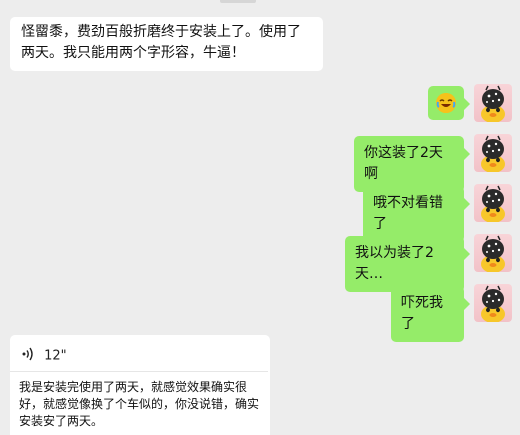  What do you see at coordinates (446, 103) in the screenshot?
I see `laughing-crying-emoji-icon` at bounding box center [446, 103].